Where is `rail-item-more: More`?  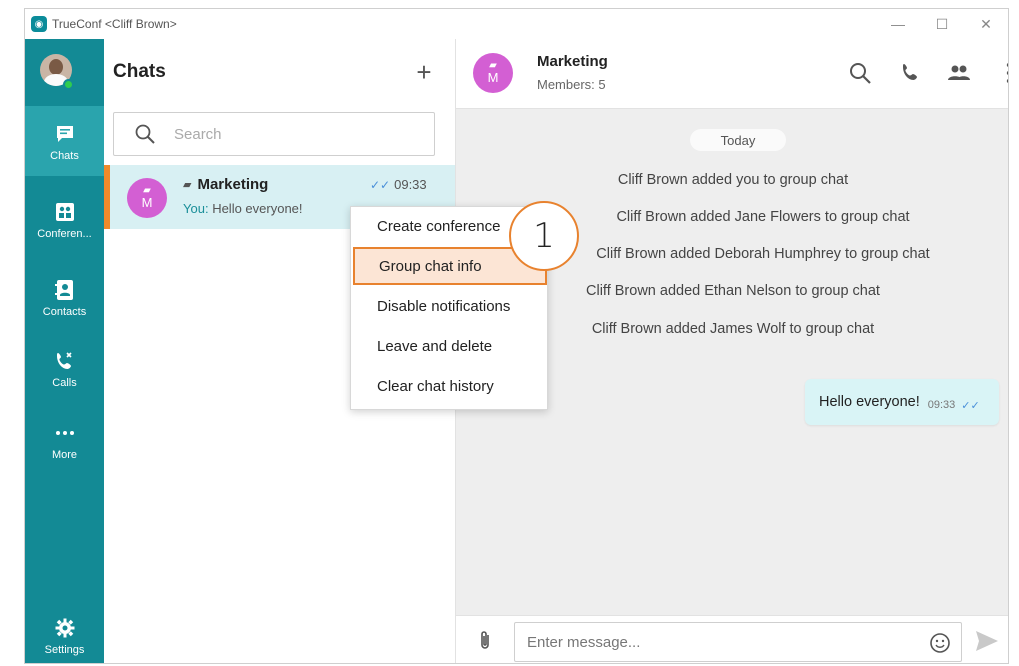 rail-item-more: More is located at coordinates (64, 440).